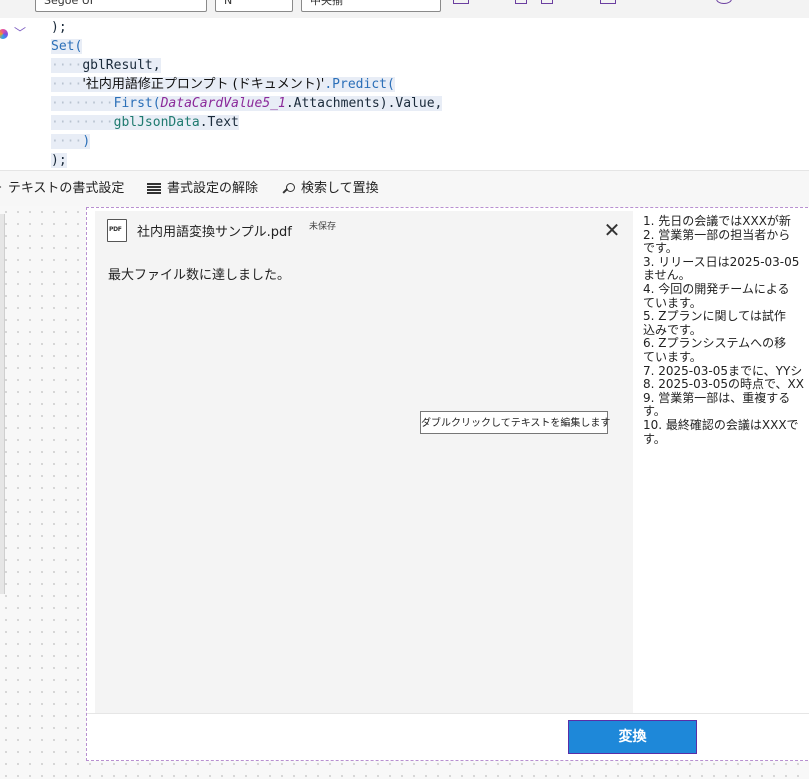  Describe the element at coordinates (154, 188) in the screenshot. I see `lines-icon` at that location.